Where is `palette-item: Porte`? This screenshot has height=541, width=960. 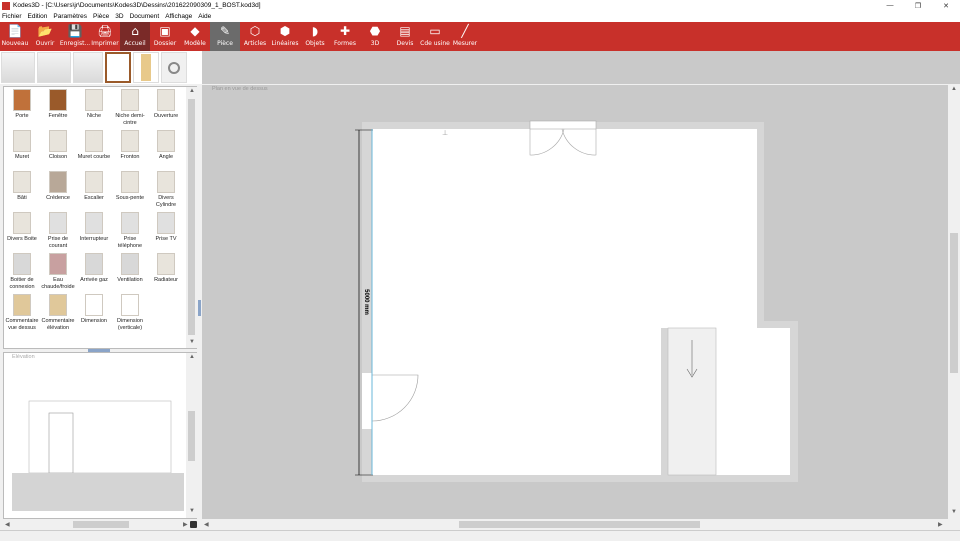
palette-item: Porte is located at coordinates (22, 107).